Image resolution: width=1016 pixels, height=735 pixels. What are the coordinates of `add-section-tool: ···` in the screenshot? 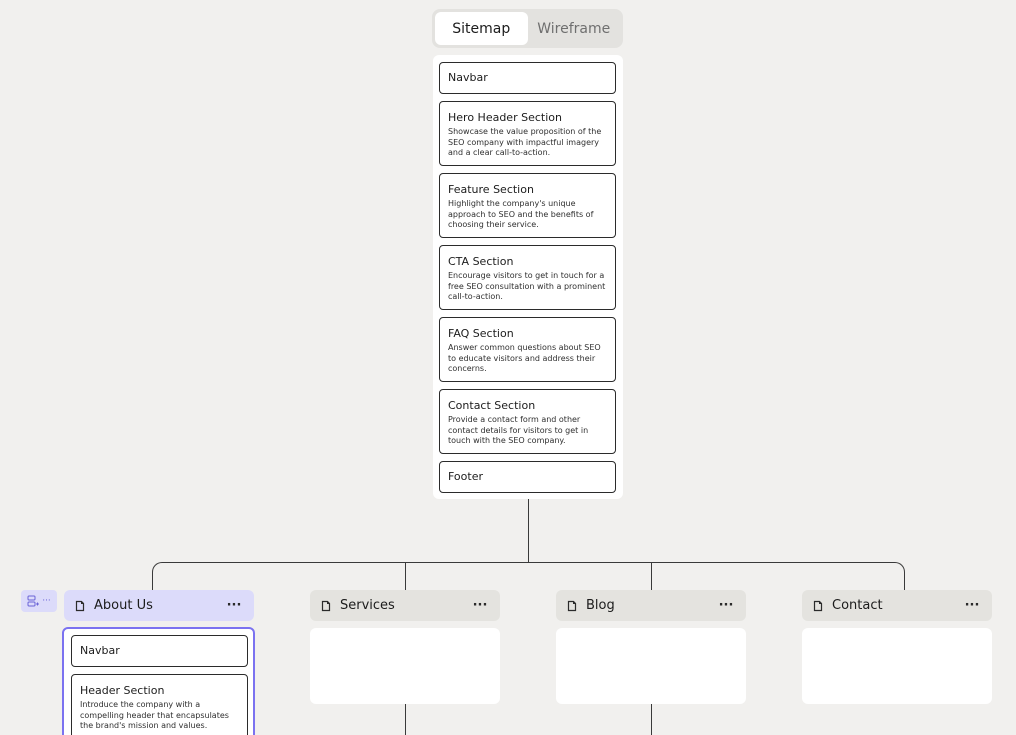 It's located at (39, 601).